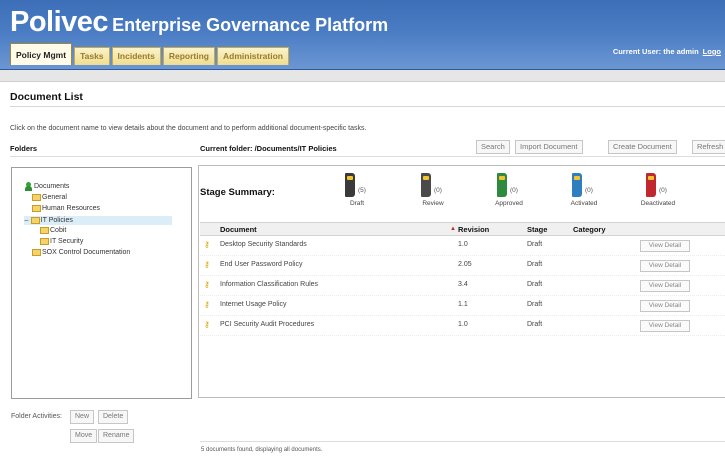  Describe the element at coordinates (367, 156) in the screenshot. I see `section-divider` at that location.